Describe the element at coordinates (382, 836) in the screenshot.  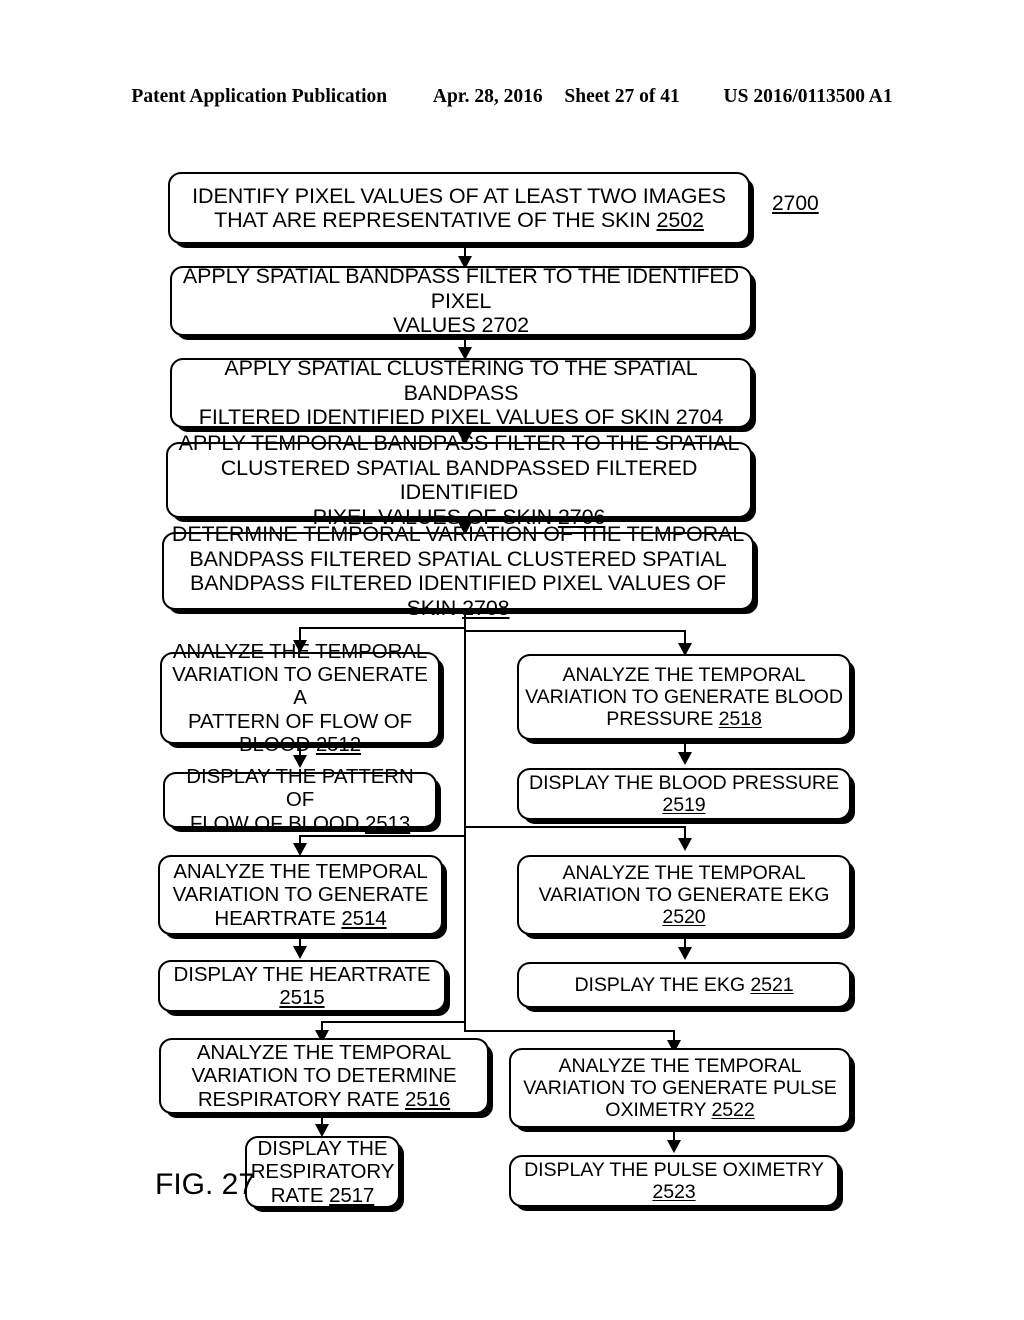
I see `trunk-branch-level2-left` at that location.